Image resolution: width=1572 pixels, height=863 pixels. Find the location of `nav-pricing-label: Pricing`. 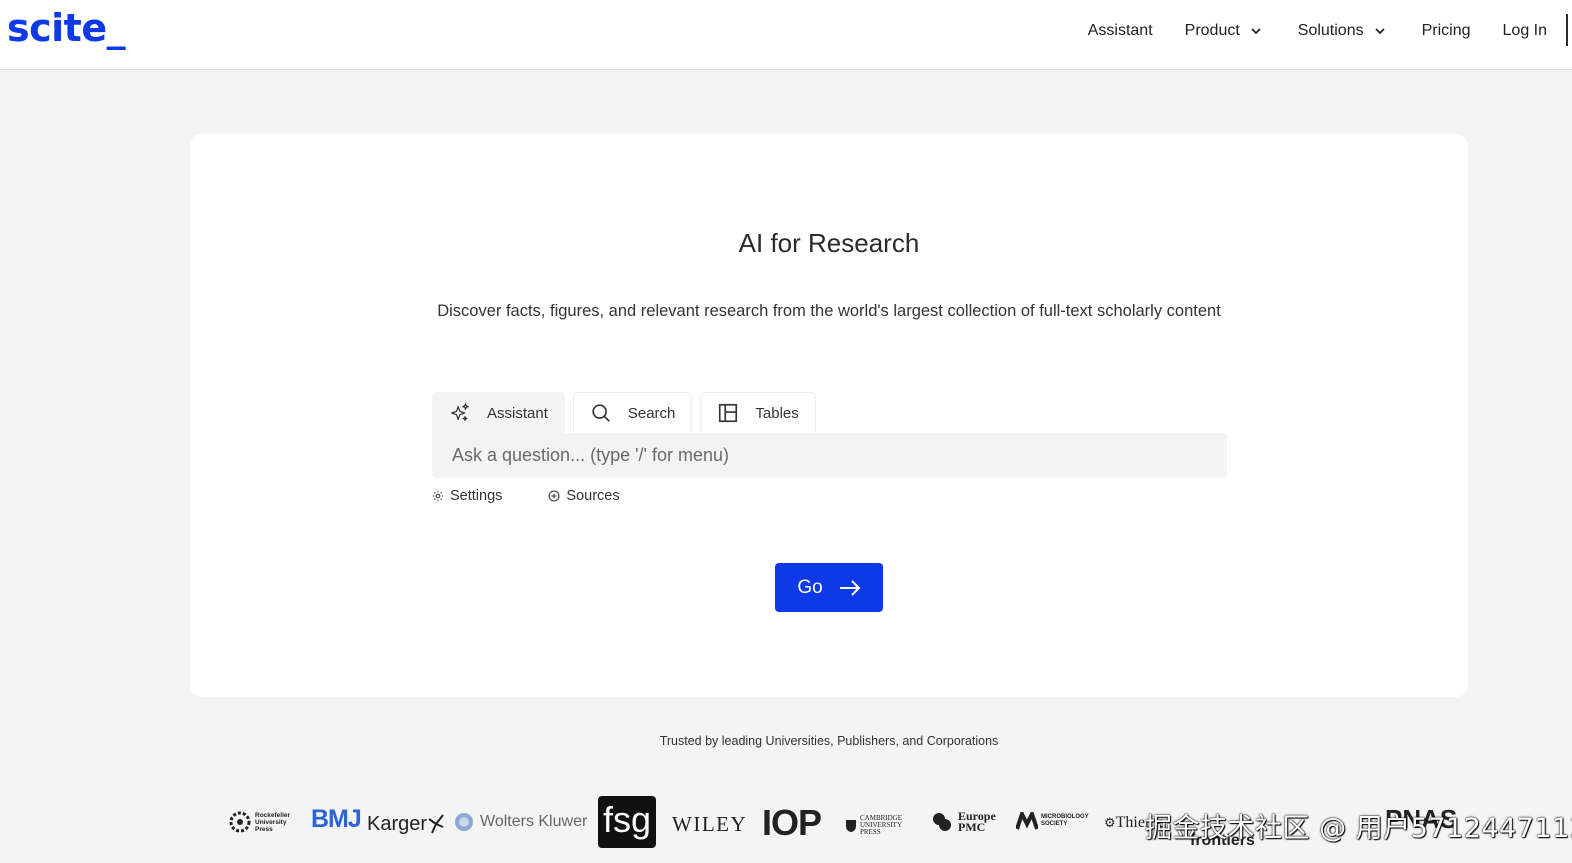

nav-pricing-label: Pricing is located at coordinates (1446, 30).